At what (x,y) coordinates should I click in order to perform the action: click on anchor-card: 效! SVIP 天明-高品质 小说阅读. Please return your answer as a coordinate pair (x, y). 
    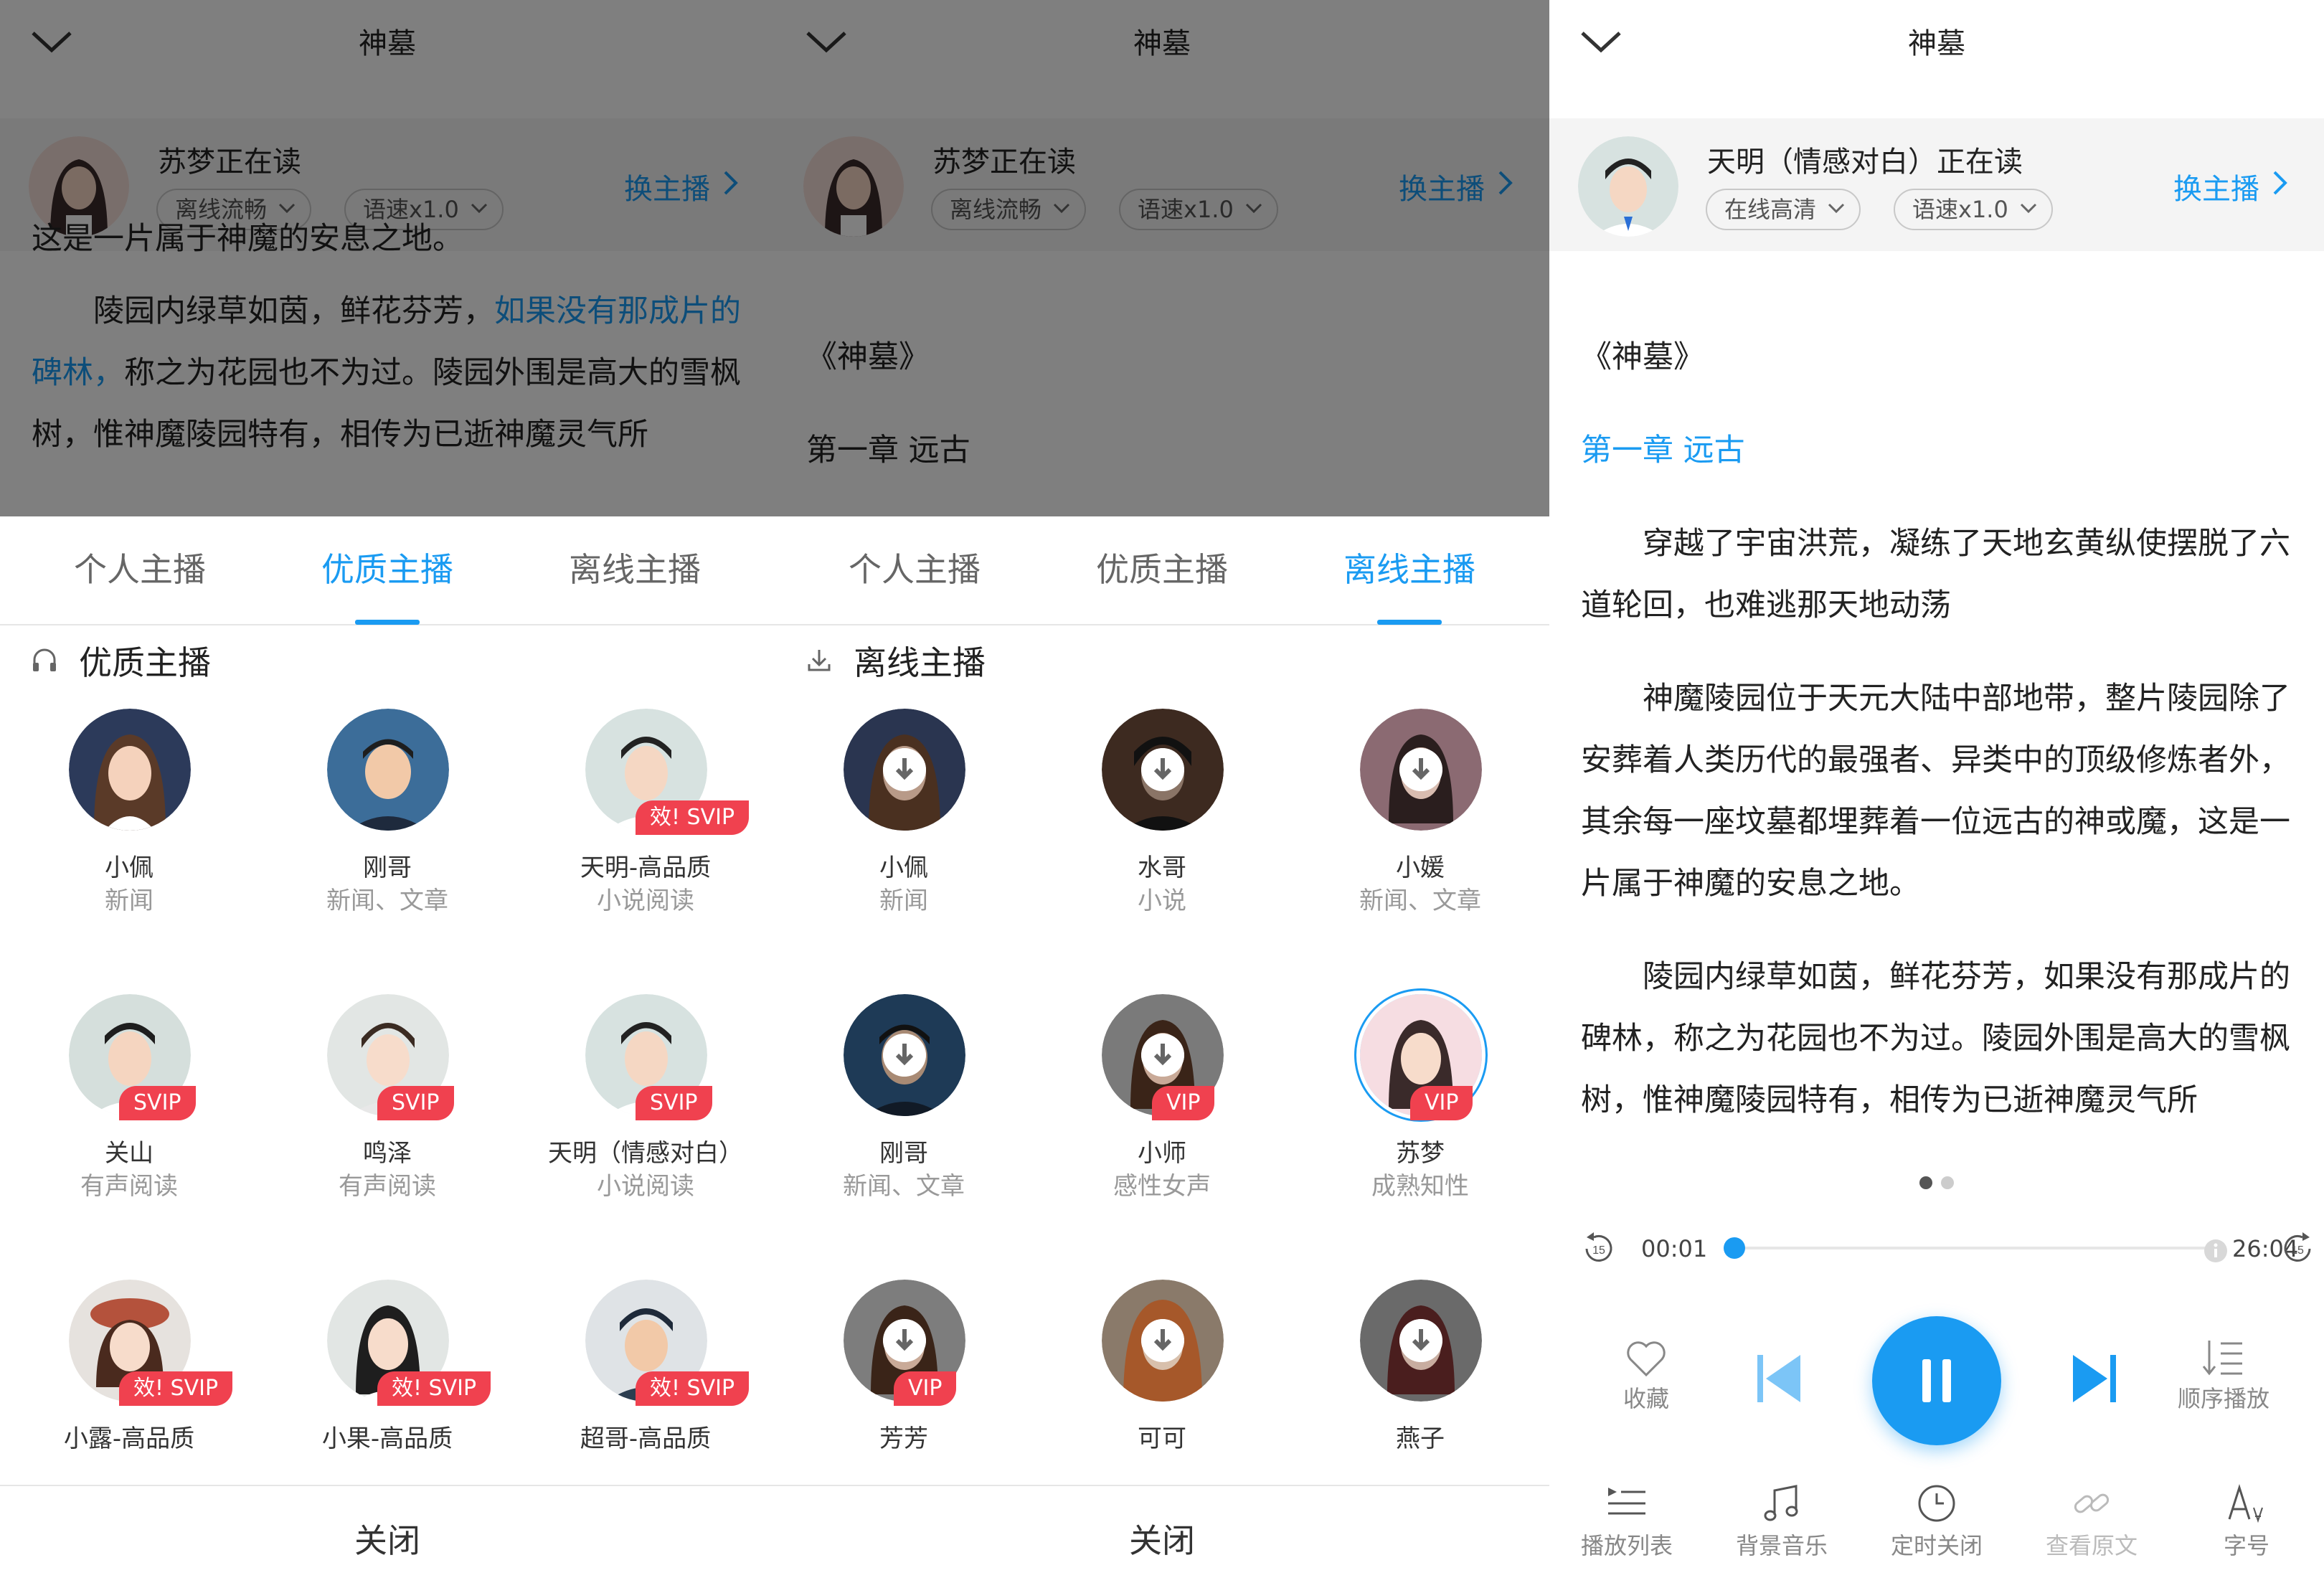
    Looking at the image, I should click on (645, 831).